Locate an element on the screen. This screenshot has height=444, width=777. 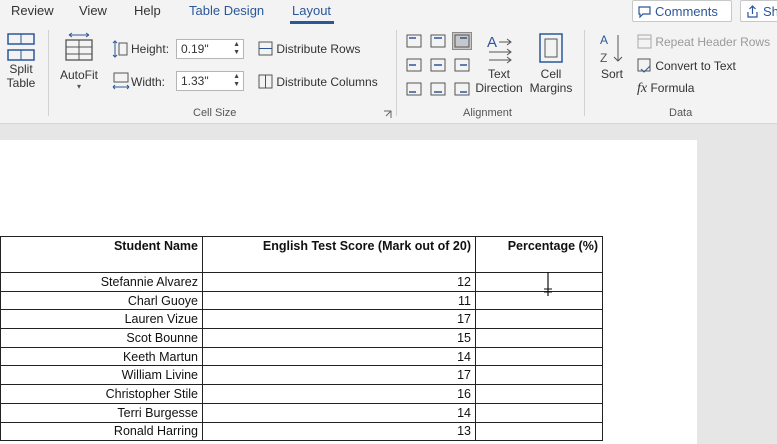
table-row: William Livine 17 is located at coordinates (301, 375).